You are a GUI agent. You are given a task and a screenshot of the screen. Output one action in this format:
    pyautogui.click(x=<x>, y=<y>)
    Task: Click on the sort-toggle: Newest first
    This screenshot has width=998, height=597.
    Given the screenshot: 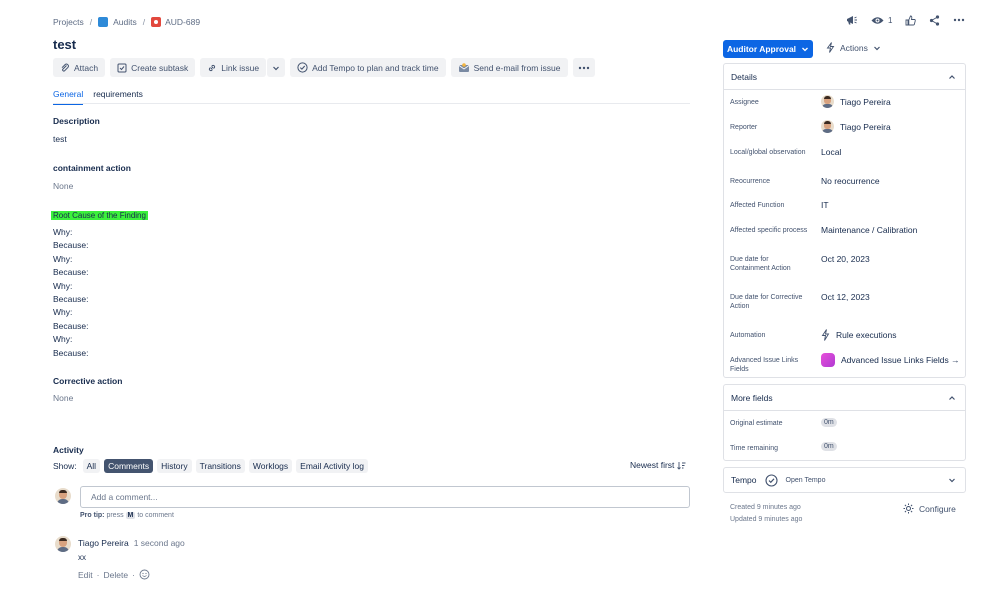 What is the action you would take?
    pyautogui.click(x=658, y=465)
    